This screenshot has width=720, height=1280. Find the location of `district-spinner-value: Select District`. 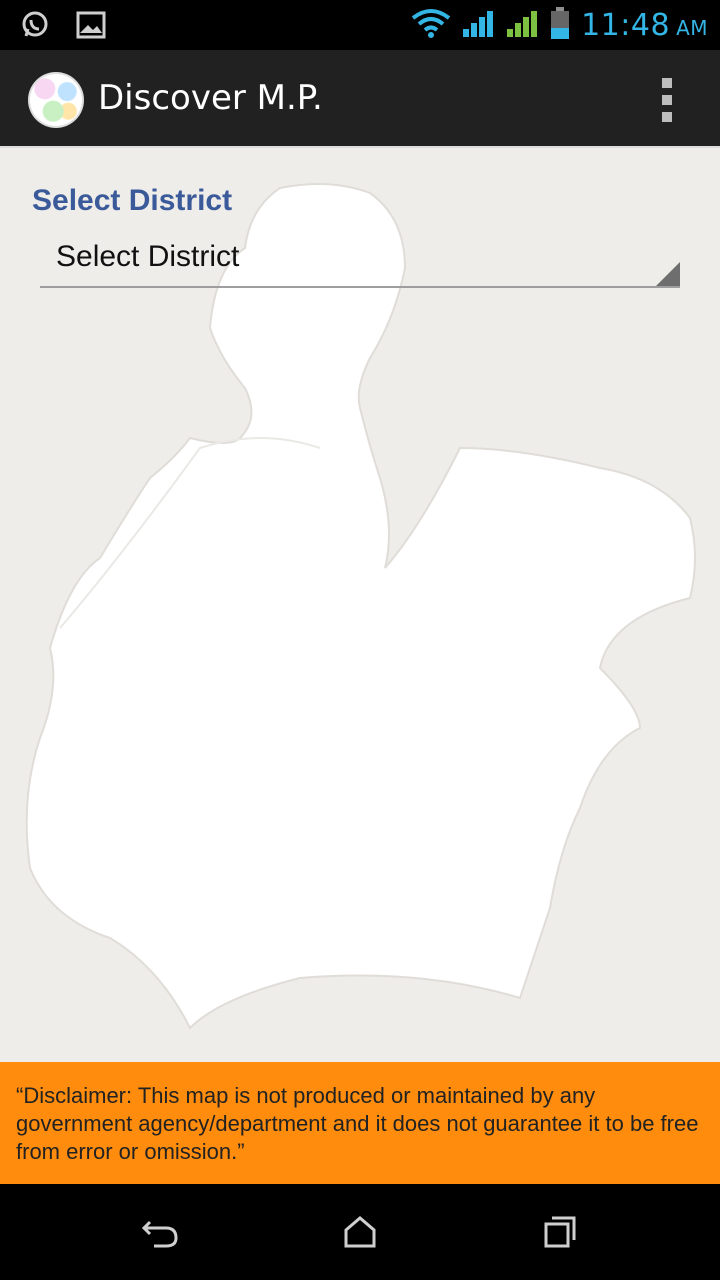

district-spinner-value: Select District is located at coordinates (148, 256).